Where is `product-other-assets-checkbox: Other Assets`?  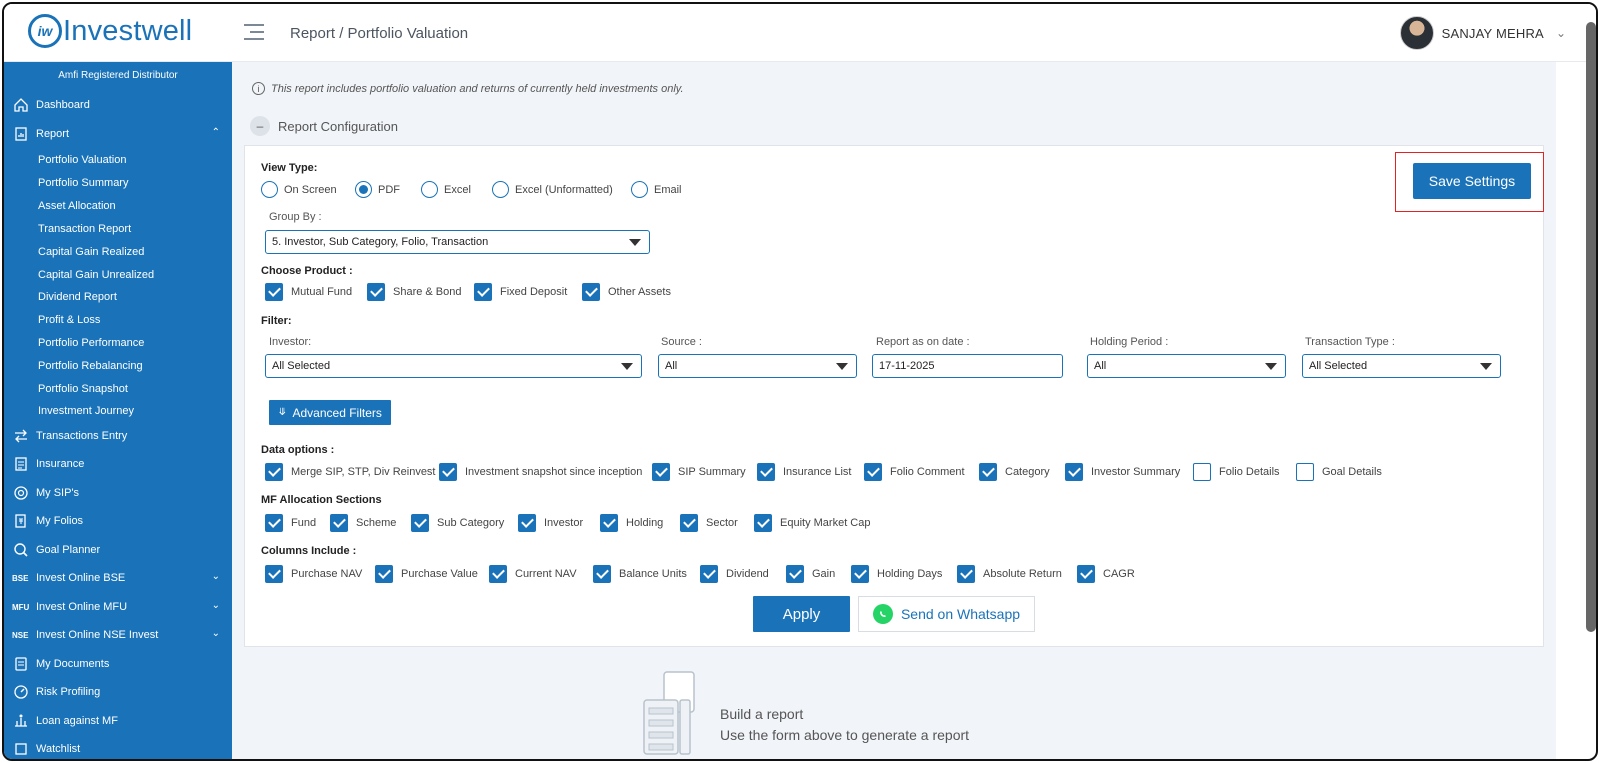 product-other-assets-checkbox: Other Assets is located at coordinates (626, 292).